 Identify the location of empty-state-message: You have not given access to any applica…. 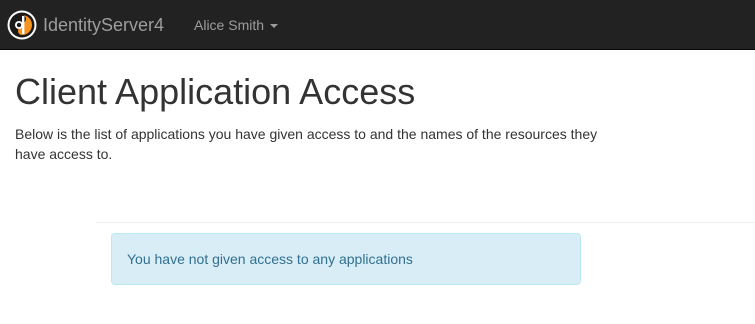
(270, 259).